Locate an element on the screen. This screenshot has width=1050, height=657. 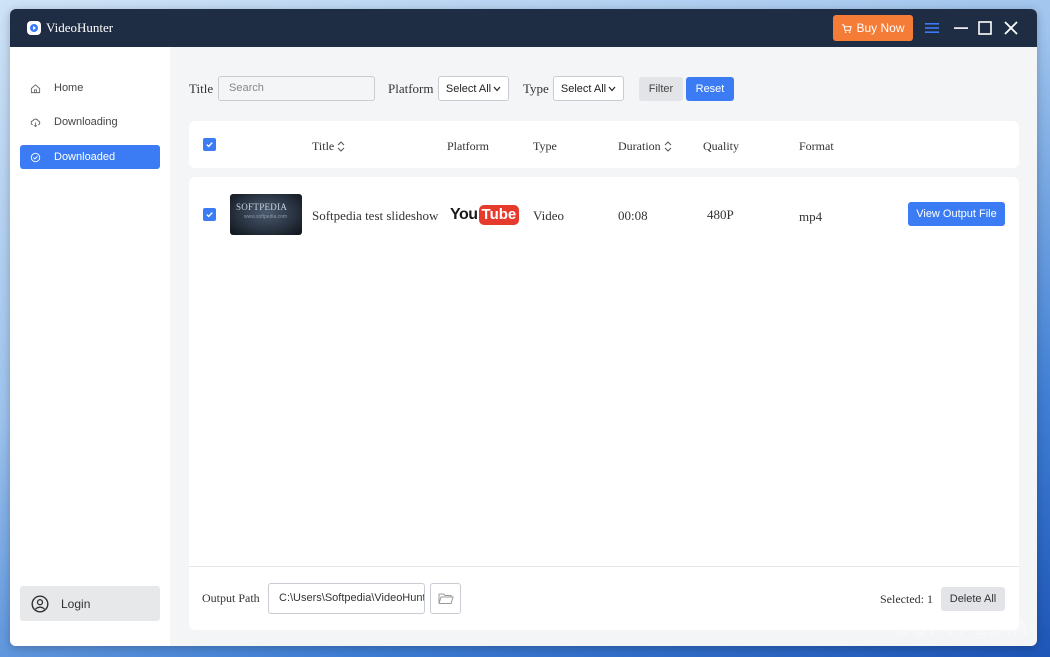
video-format: mp4 is located at coordinates (811, 216).